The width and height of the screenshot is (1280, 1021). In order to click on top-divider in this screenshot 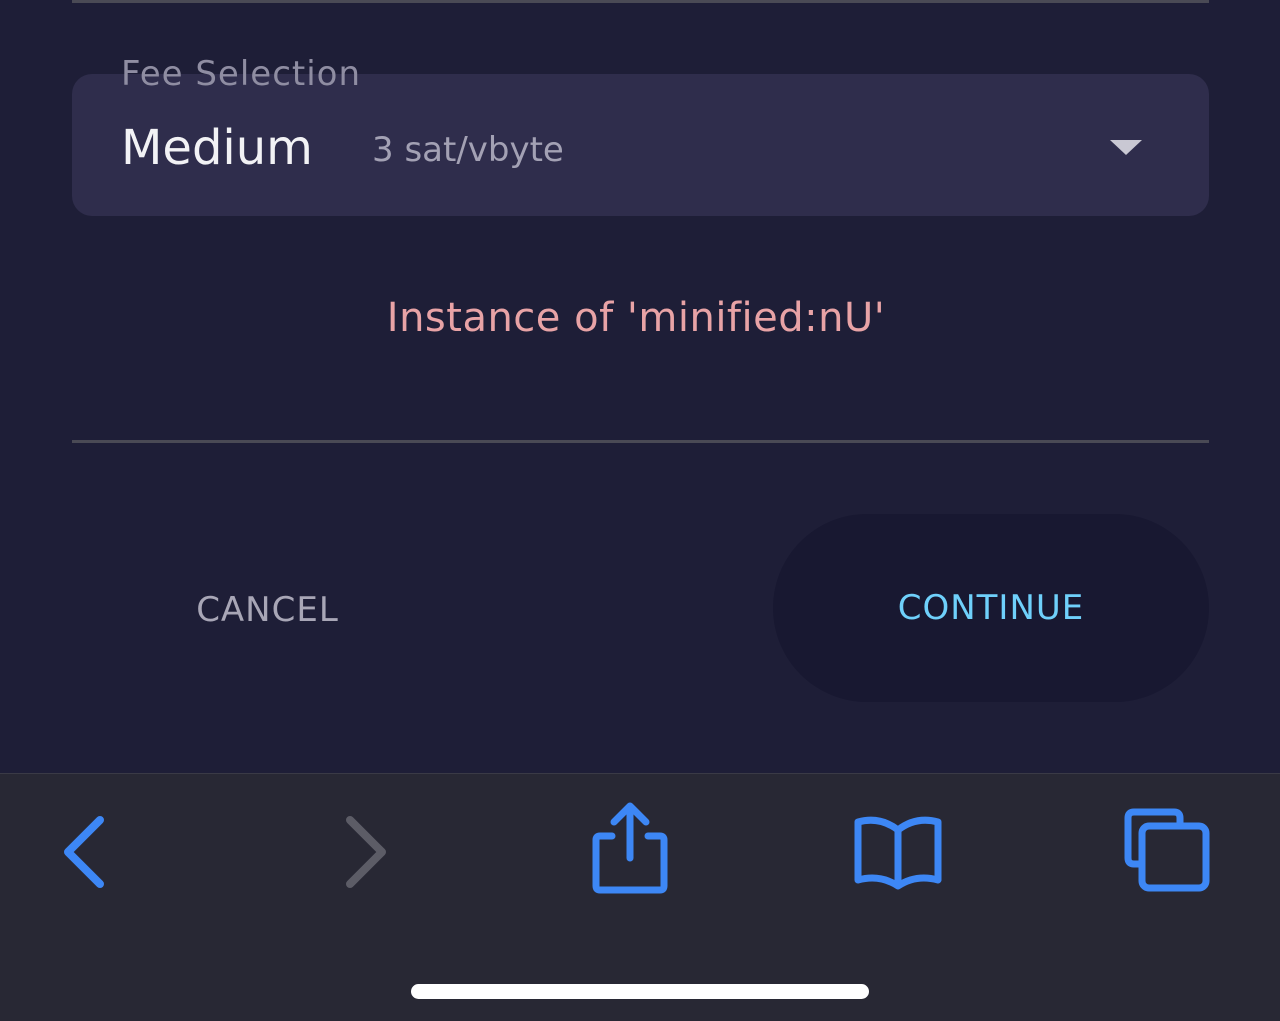, I will do `click(640, 1)`.